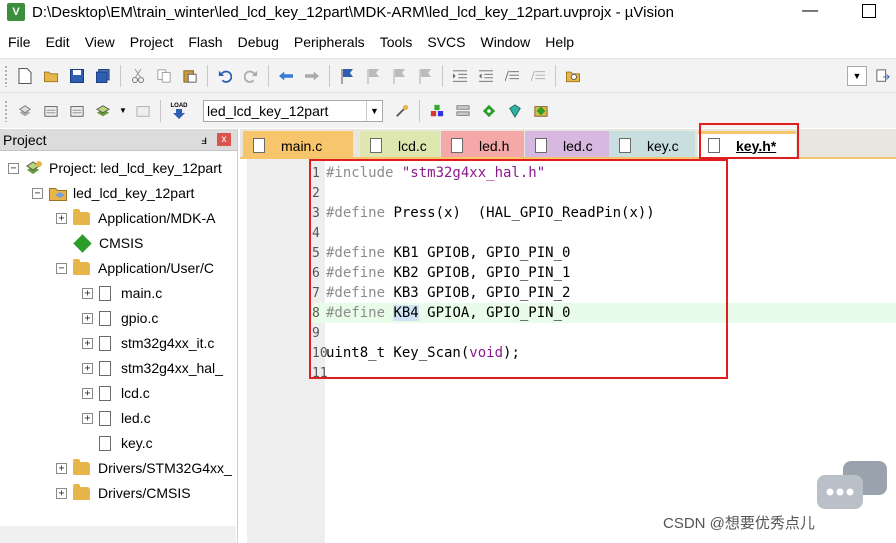 This screenshot has height=543, width=896. Describe the element at coordinates (857, 75) in the screenshot. I see `dropdown-button: ▼` at that location.